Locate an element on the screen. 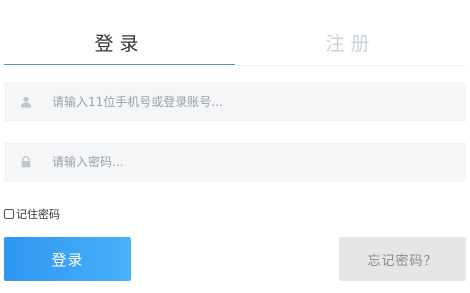 This screenshot has height=293, width=470. tab-register-label: 注册 is located at coordinates (350, 43).